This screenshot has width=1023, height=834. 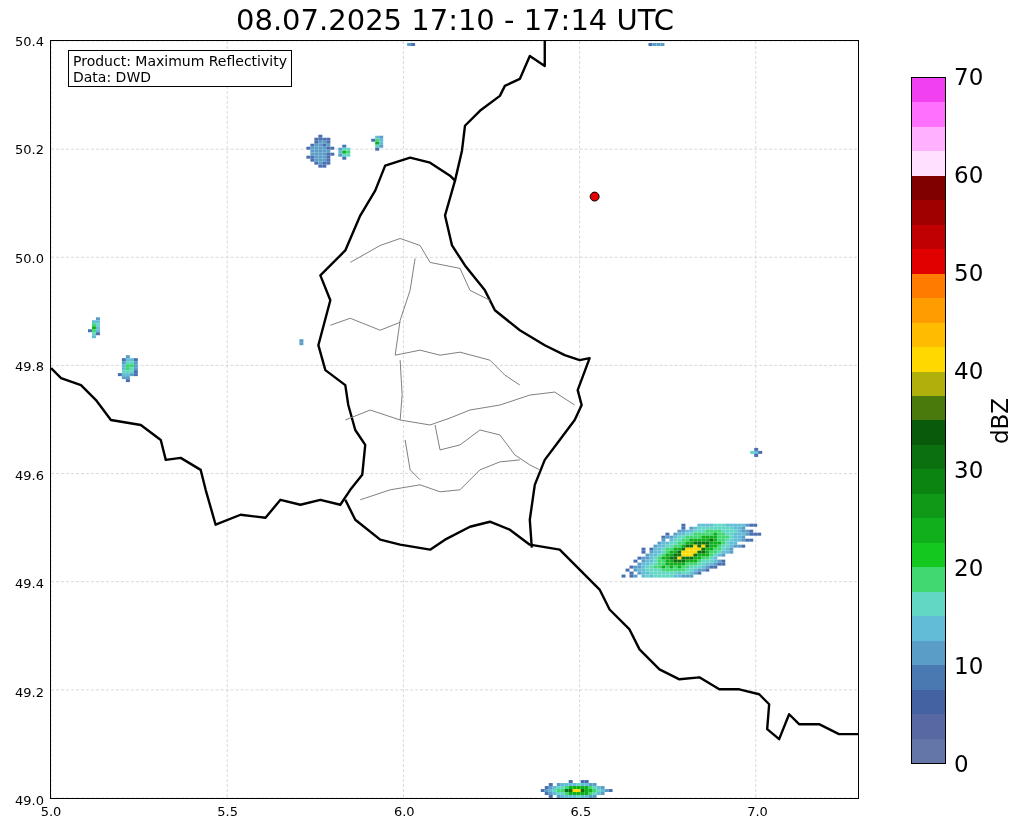 I want to click on axis-tick-label: 50.0, so click(x=29, y=258).